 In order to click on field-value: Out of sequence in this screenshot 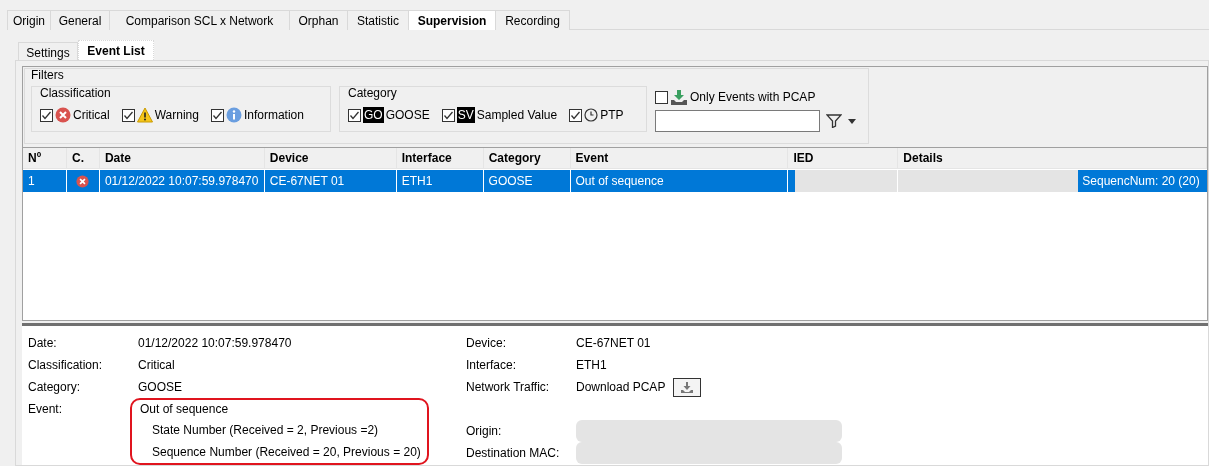, I will do `click(185, 409)`.